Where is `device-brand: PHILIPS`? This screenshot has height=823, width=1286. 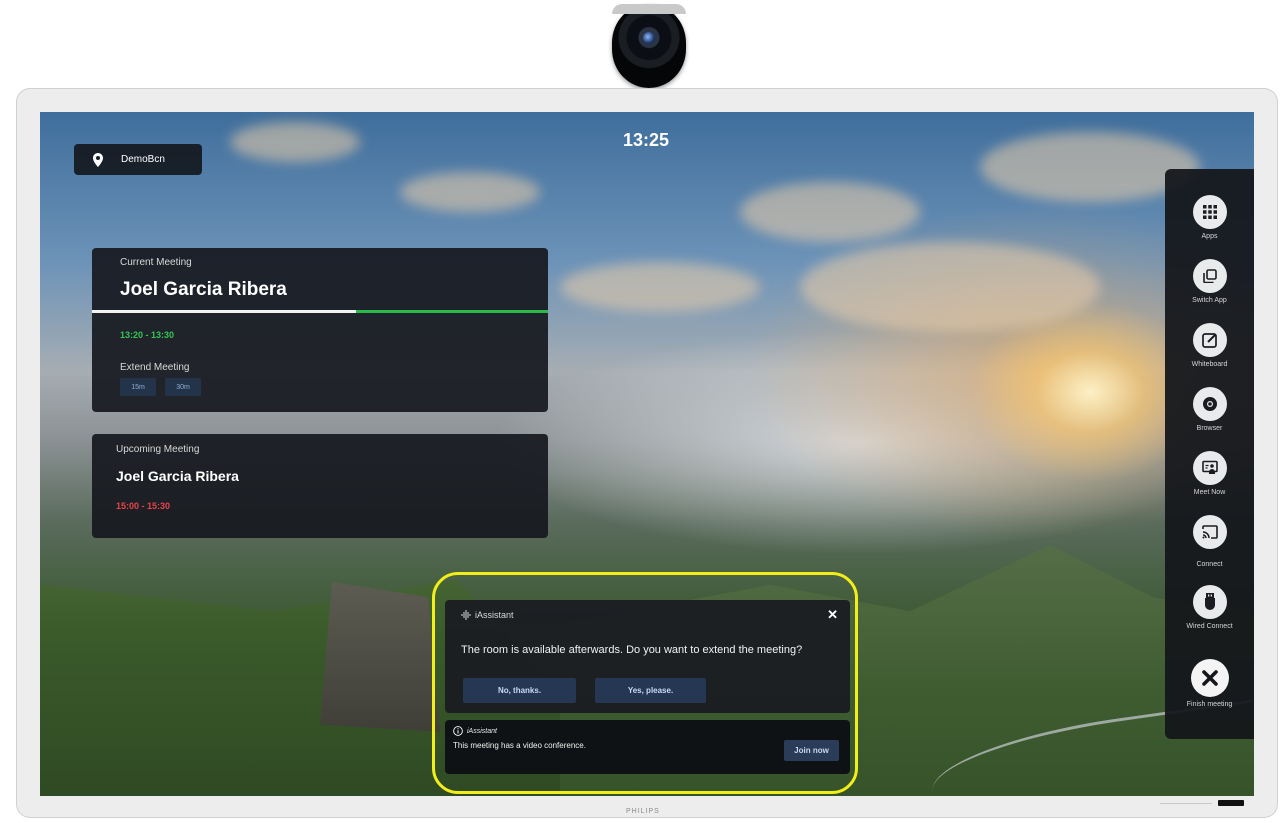
device-brand: PHILIPS is located at coordinates (643, 811).